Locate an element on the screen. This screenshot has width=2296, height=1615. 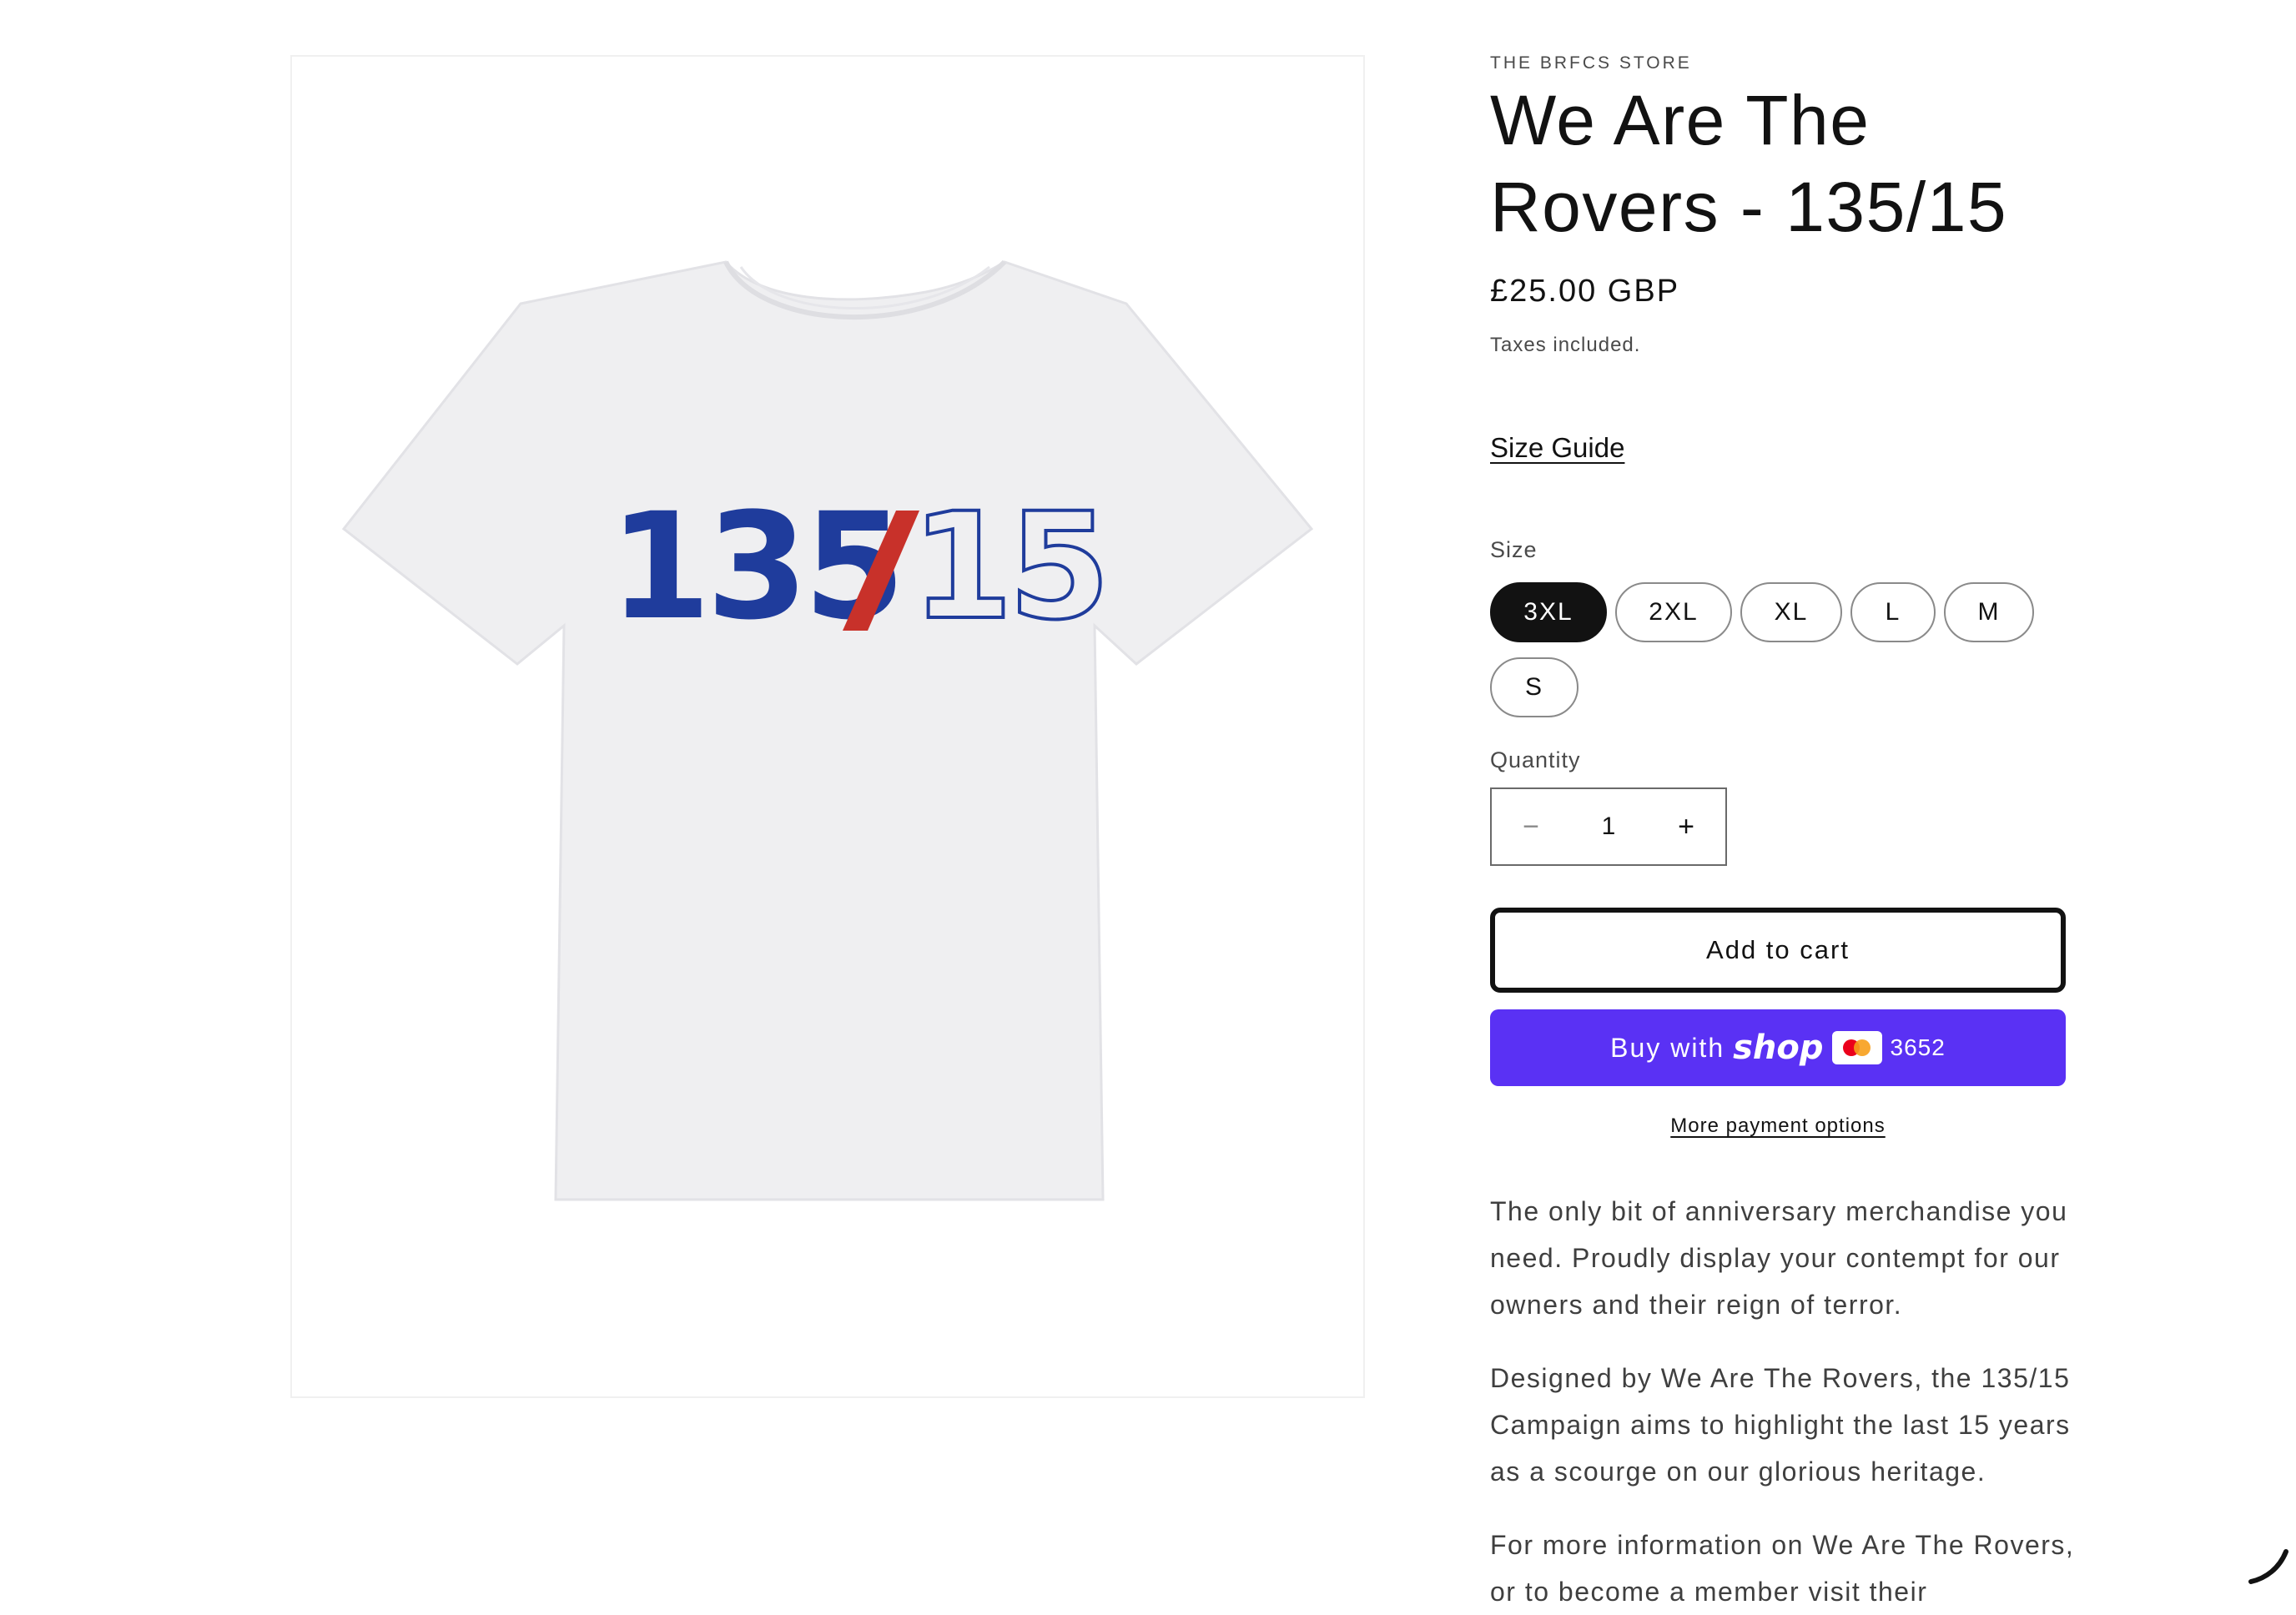
card-last4: 3652 is located at coordinates (1918, 1047).